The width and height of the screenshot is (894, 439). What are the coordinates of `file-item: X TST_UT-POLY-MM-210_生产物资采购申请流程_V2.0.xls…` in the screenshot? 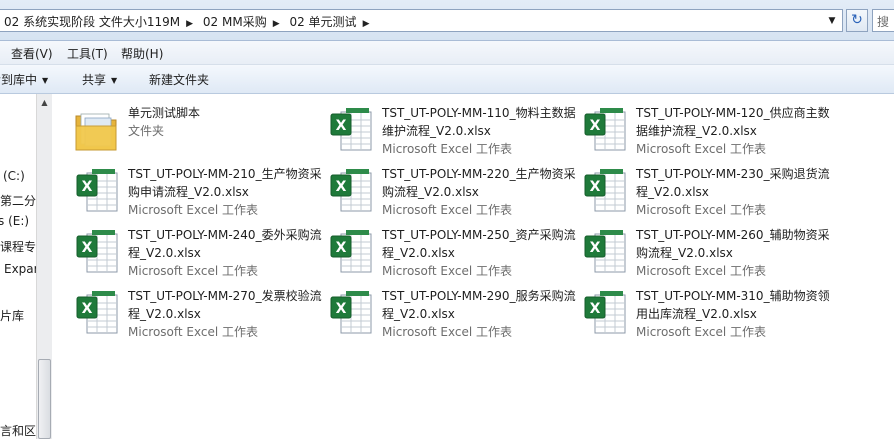 It's located at (200, 192).